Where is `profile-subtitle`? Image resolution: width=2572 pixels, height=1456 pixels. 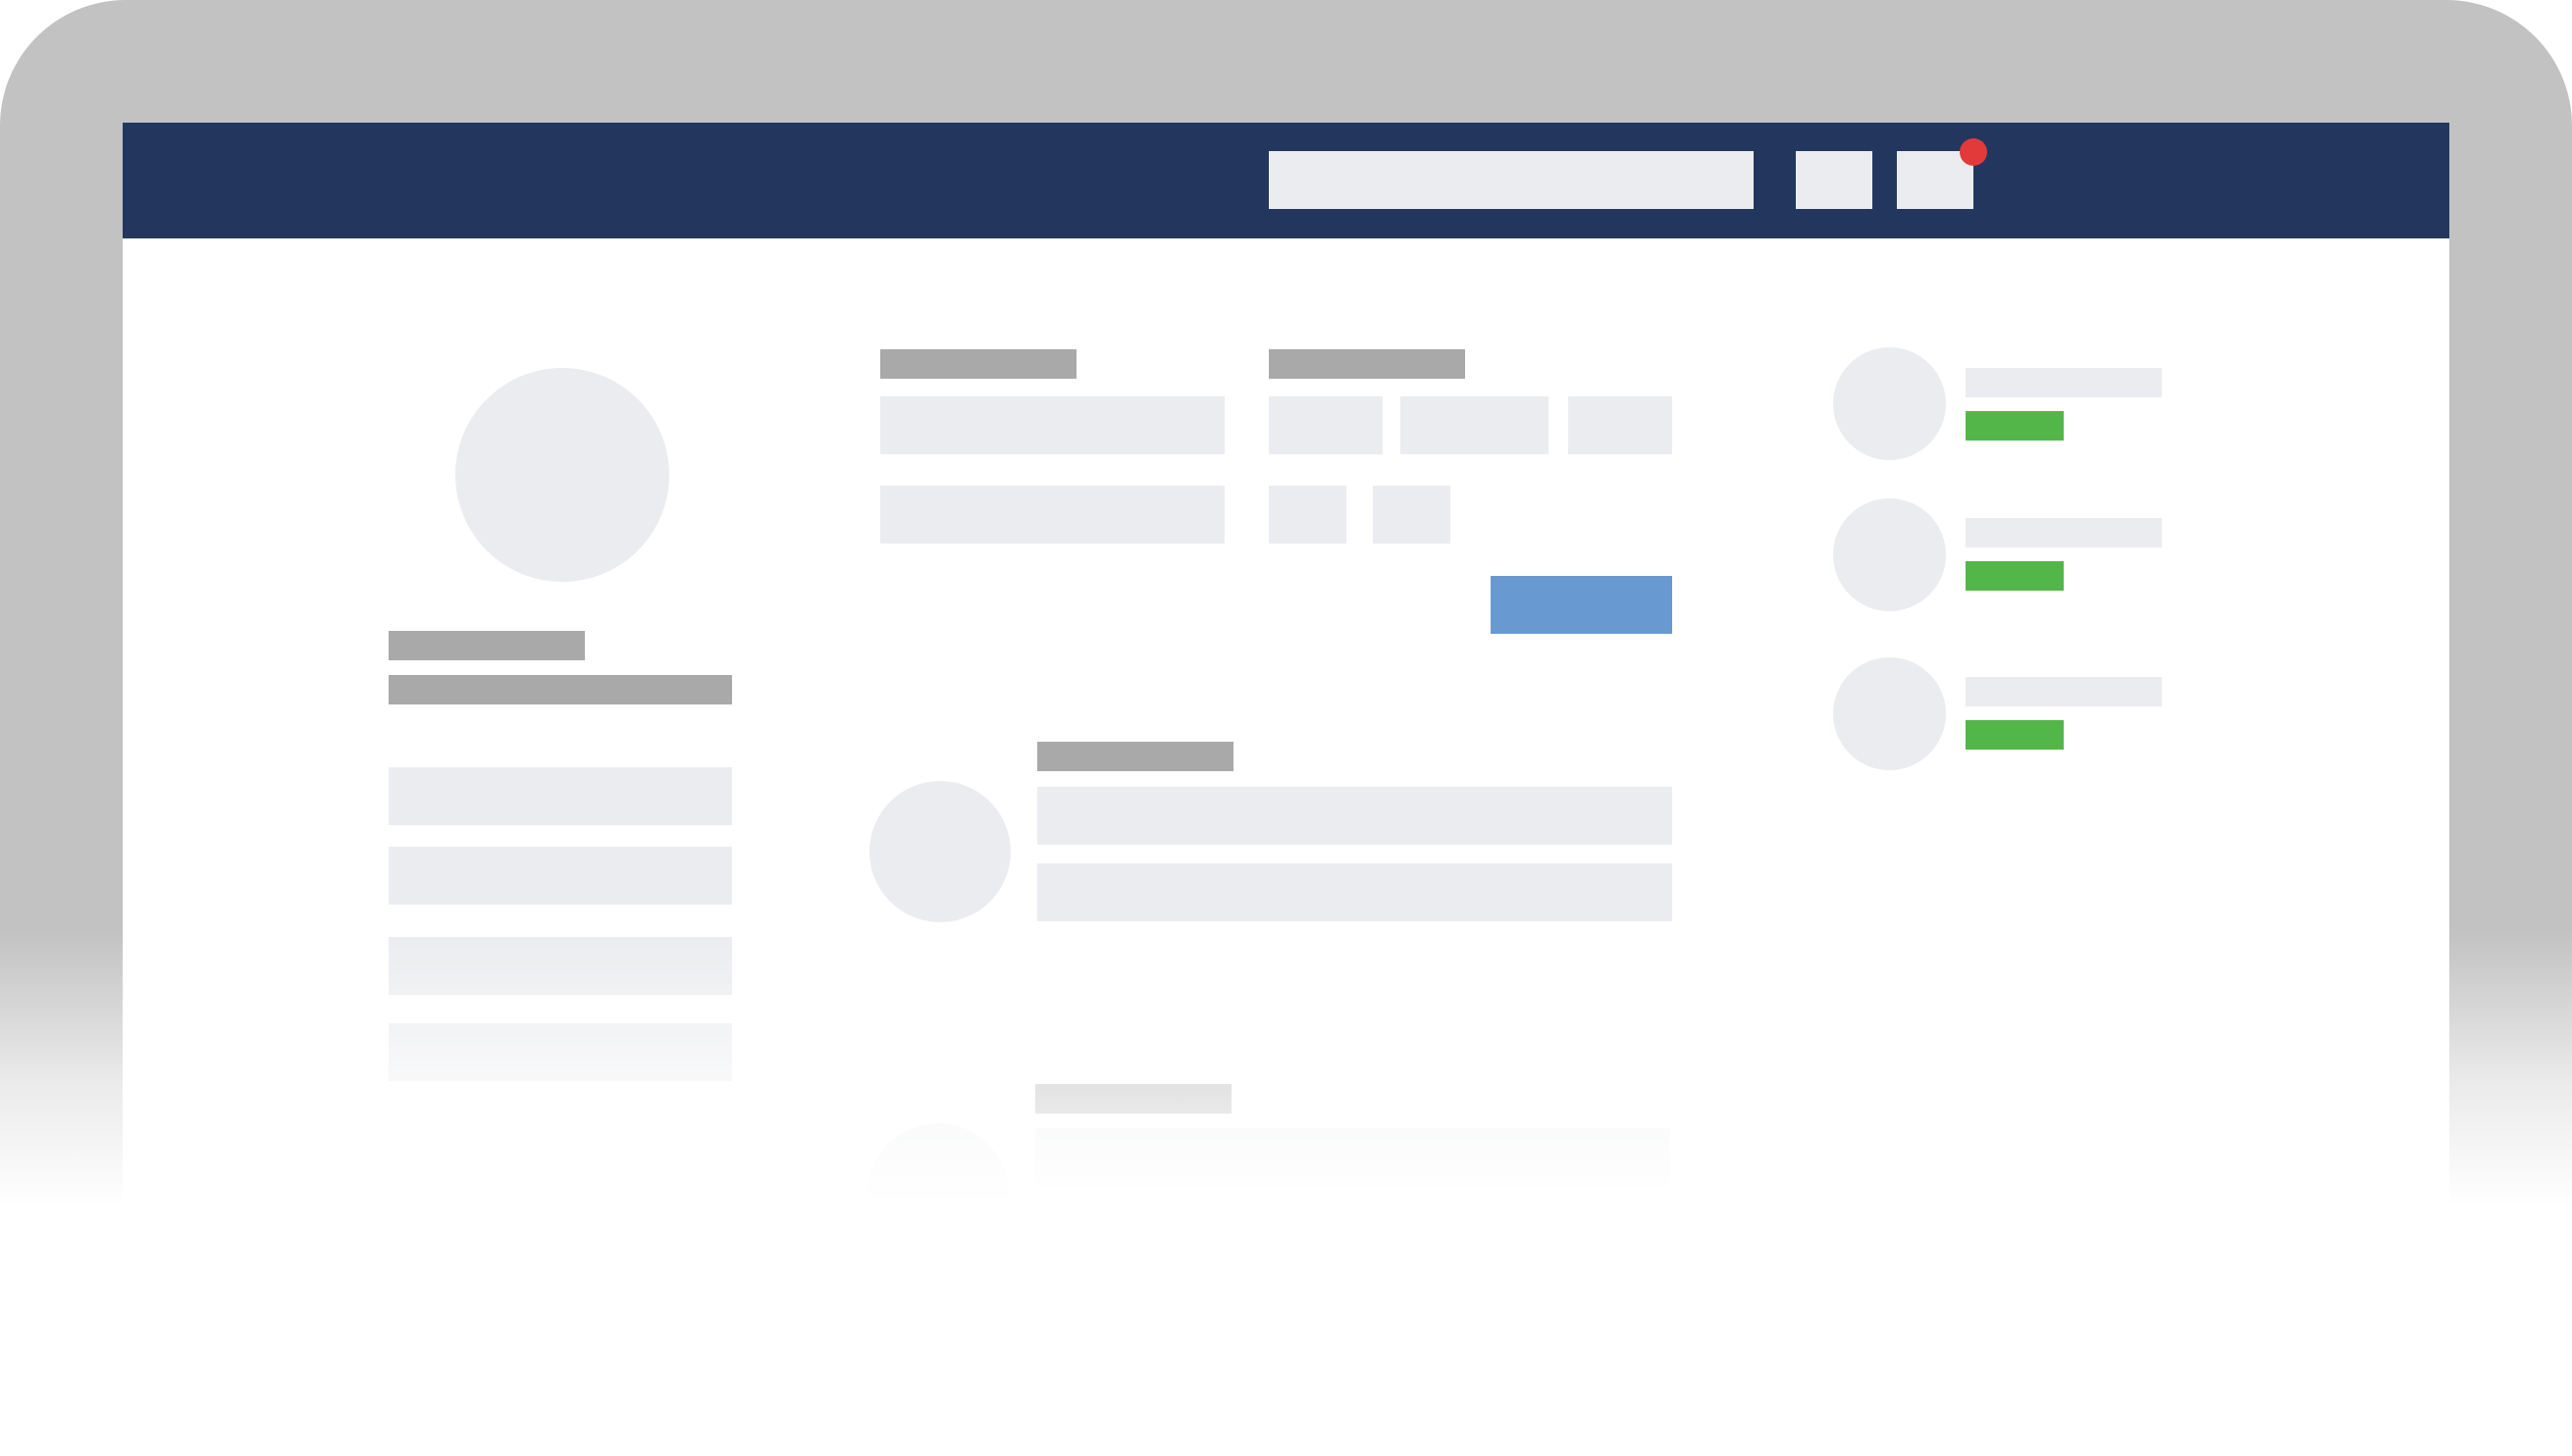 profile-subtitle is located at coordinates (560, 689).